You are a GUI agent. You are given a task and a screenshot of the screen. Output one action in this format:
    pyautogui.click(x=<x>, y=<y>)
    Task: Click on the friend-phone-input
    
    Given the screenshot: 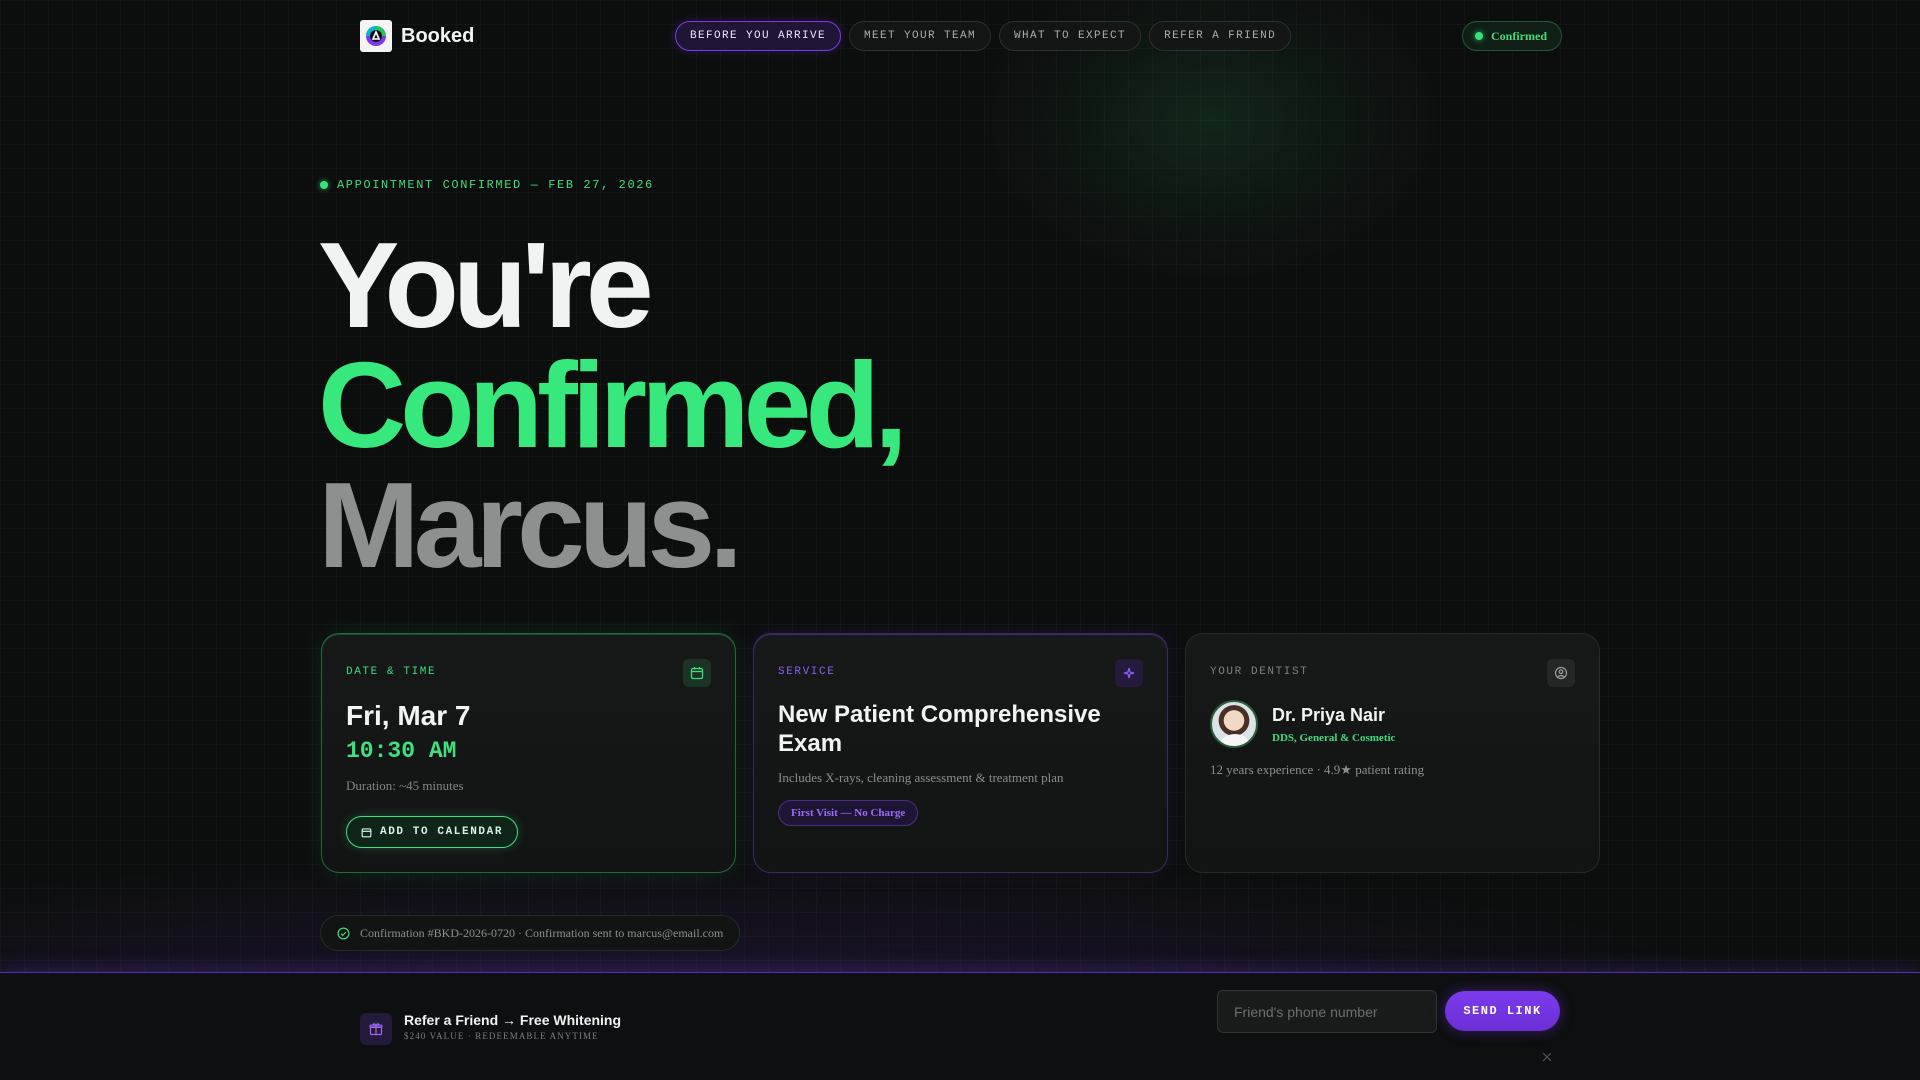 What is the action you would take?
    pyautogui.click(x=1327, y=1011)
    